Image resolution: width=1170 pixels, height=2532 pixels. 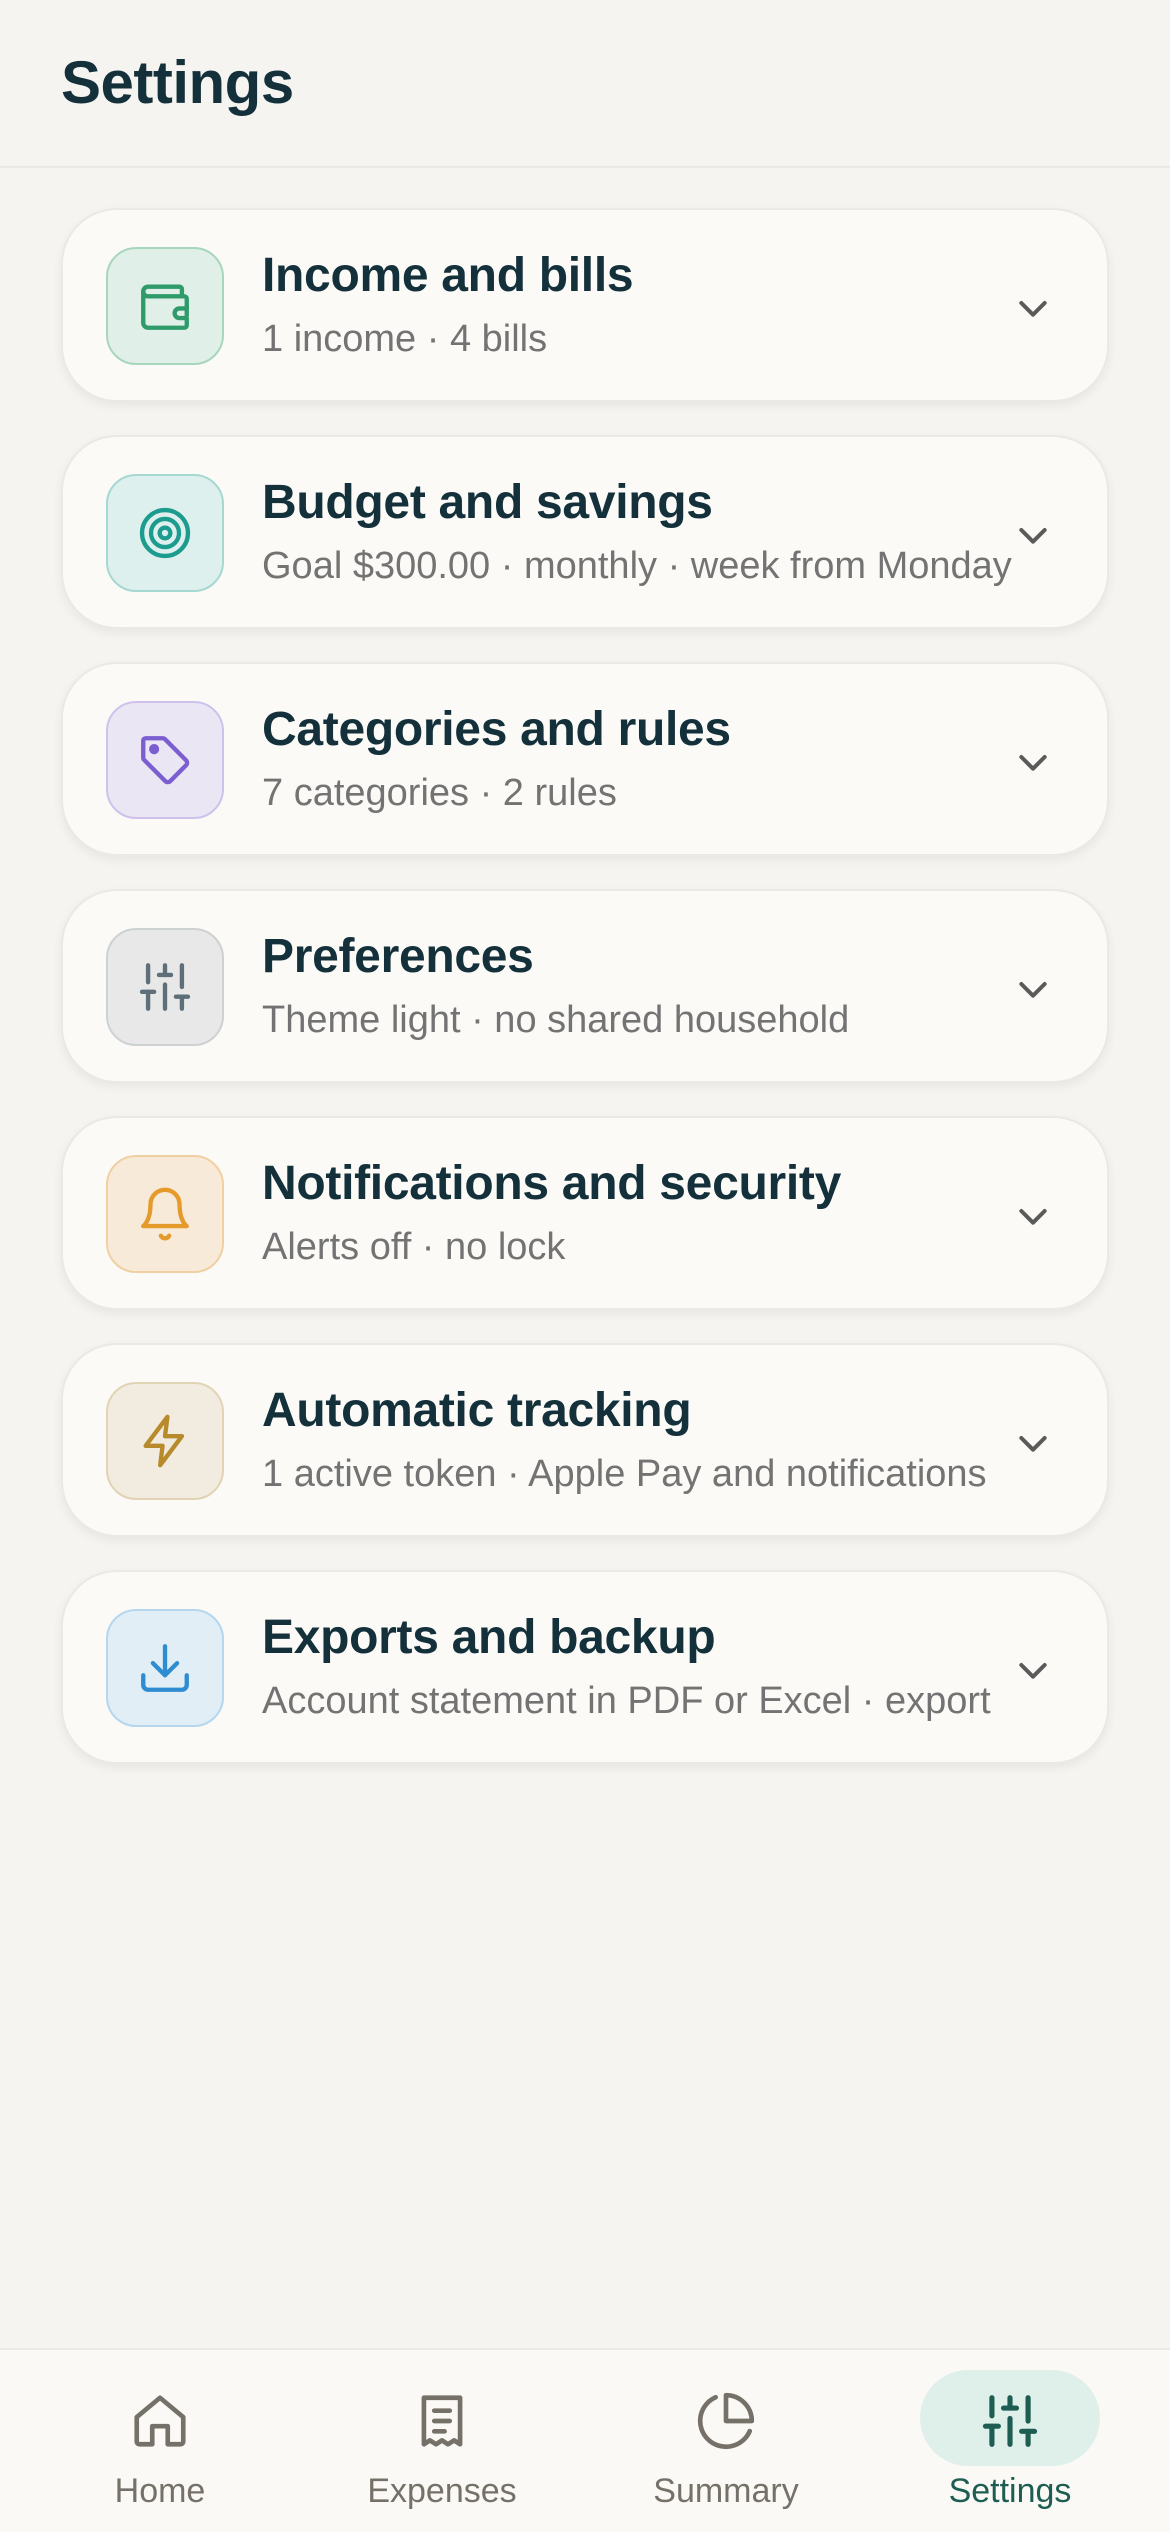 What do you see at coordinates (551, 1183) in the screenshot?
I see `section-title: Notifications and security` at bounding box center [551, 1183].